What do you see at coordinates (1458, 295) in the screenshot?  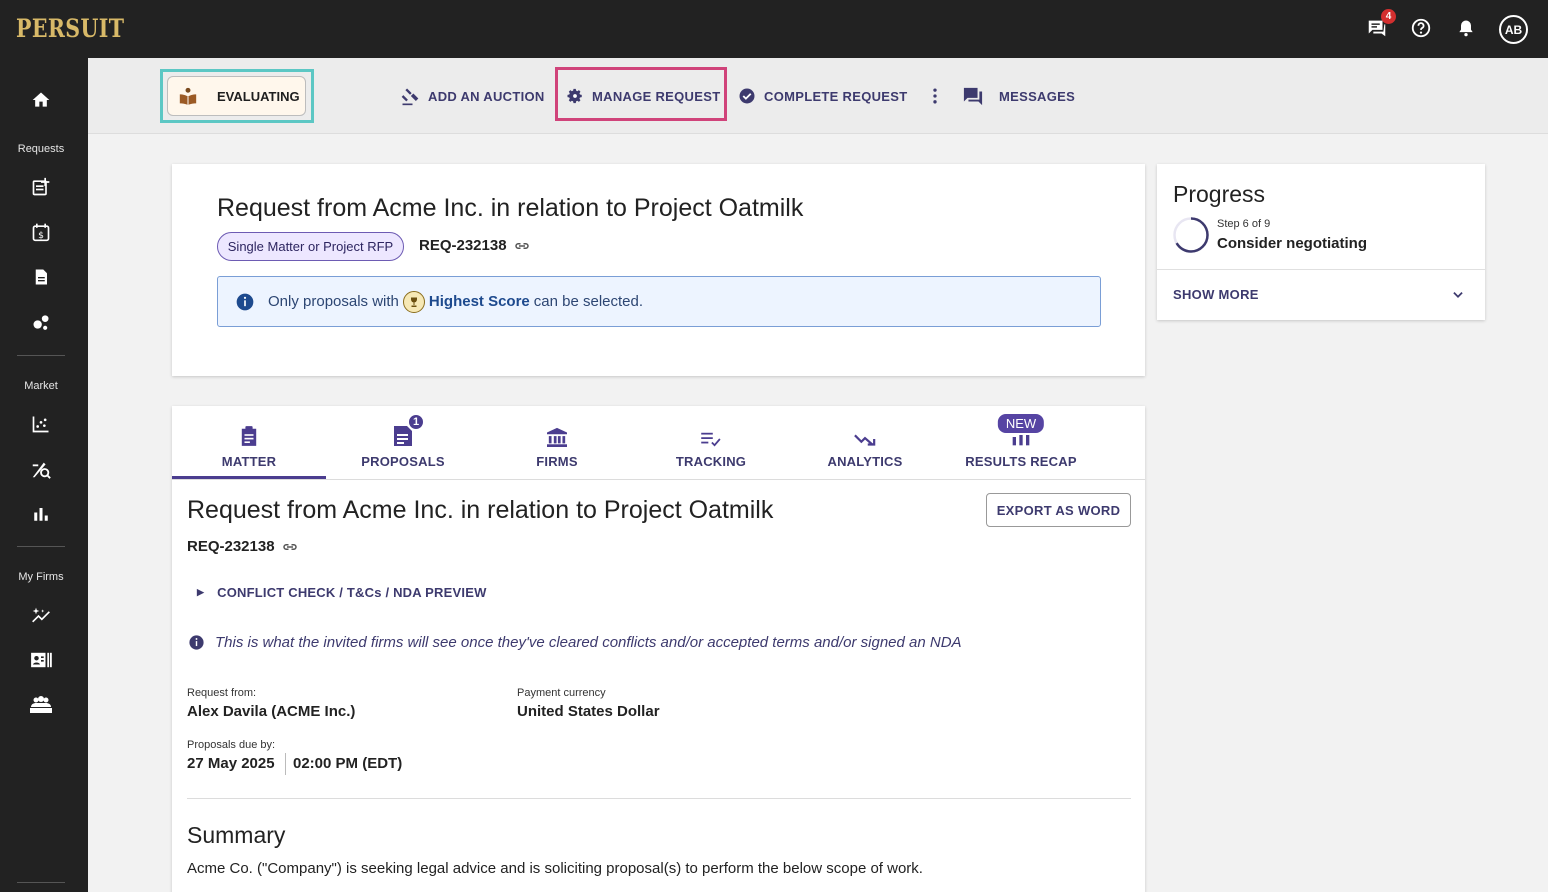 I see `chevron-down-icon` at bounding box center [1458, 295].